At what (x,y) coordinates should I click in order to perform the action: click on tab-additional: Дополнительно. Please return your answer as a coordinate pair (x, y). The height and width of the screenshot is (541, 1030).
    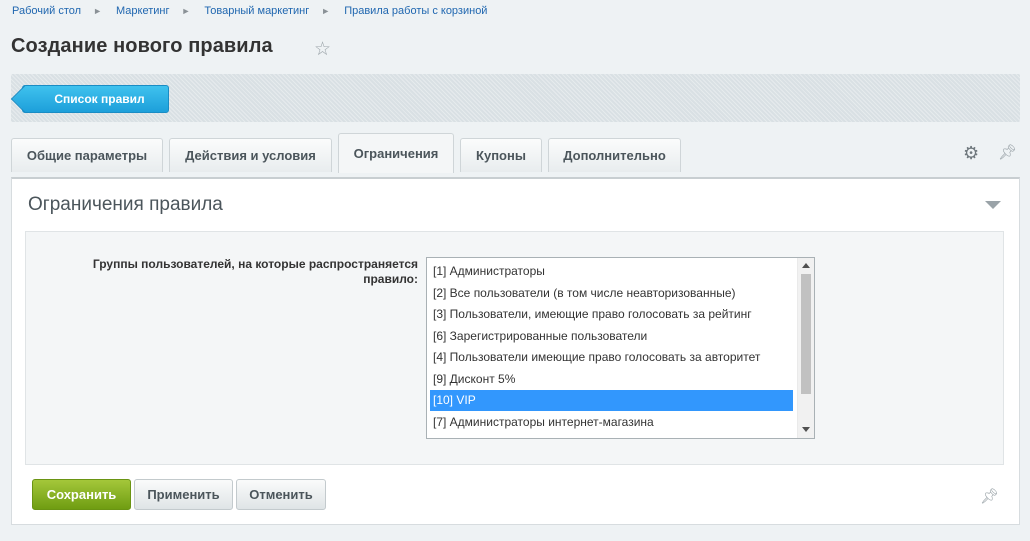
    Looking at the image, I should click on (614, 155).